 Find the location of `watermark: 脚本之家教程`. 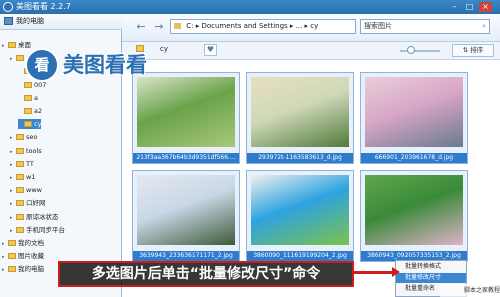

watermark: 脚本之家教程 is located at coordinates (470, 290).